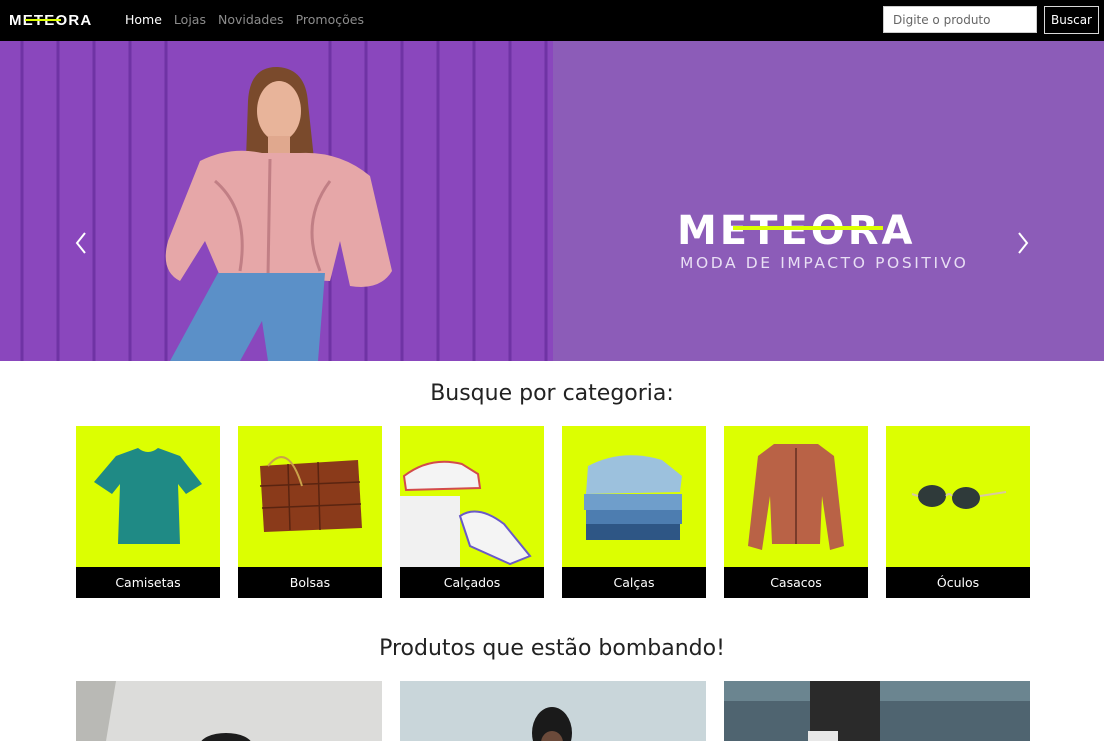 The height and width of the screenshot is (741, 1104). I want to click on category-label: Camisetas, so click(148, 582).